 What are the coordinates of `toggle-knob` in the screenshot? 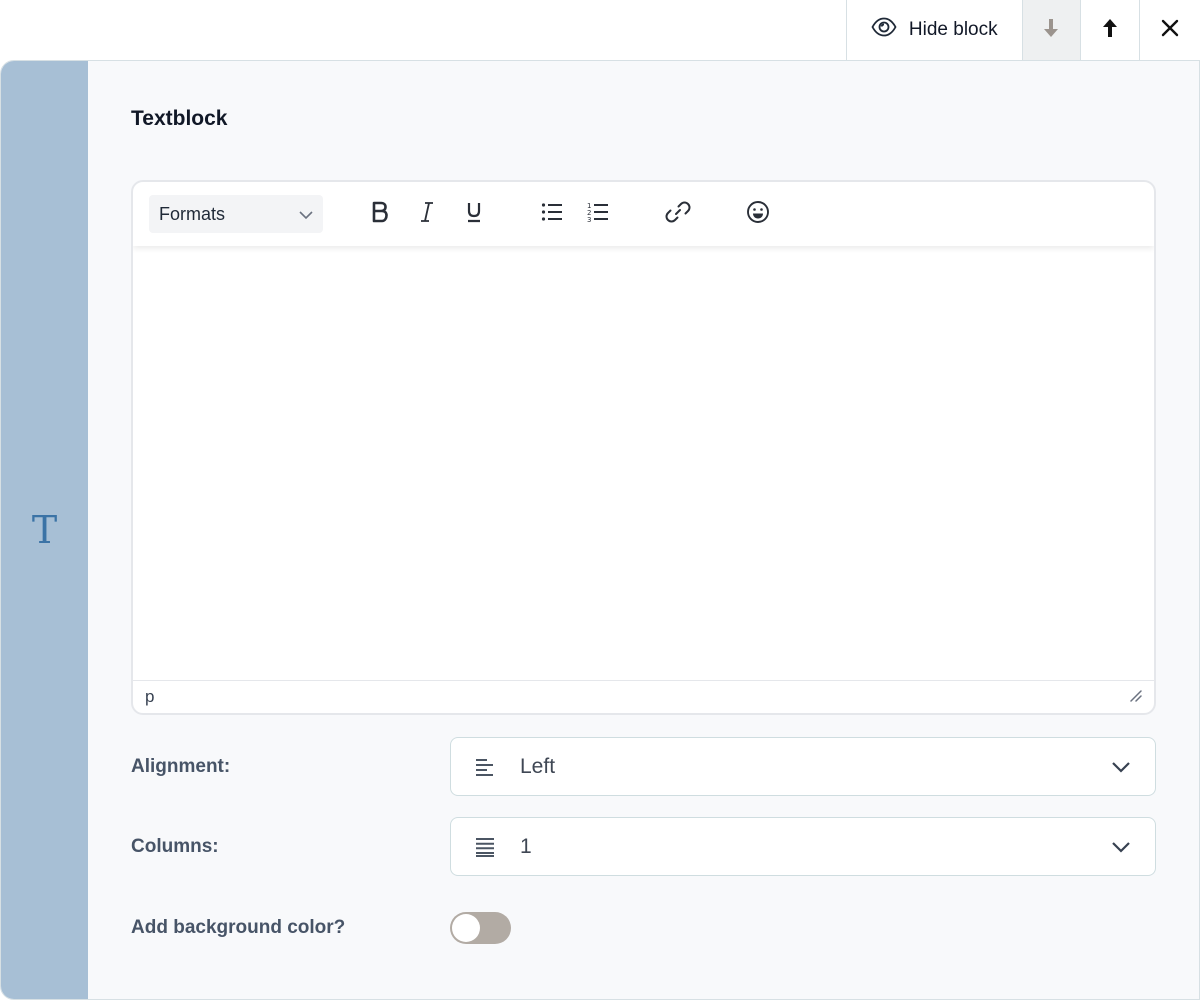 It's located at (466, 928).